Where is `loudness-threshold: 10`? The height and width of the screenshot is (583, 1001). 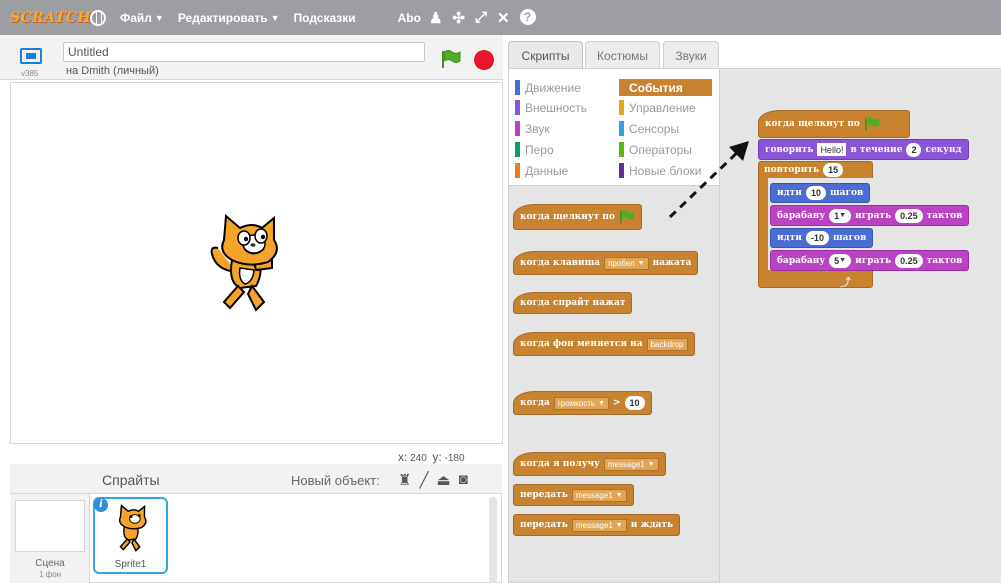
loudness-threshold: 10 is located at coordinates (634, 403).